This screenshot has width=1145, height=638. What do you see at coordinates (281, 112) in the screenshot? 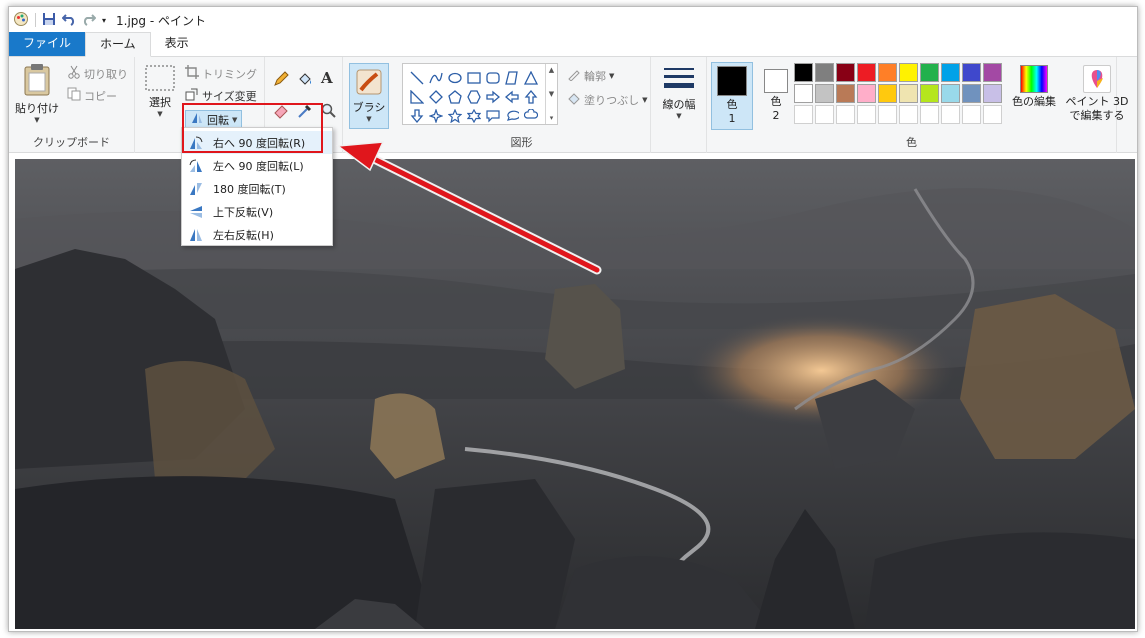
I see `eraser-button` at bounding box center [281, 112].